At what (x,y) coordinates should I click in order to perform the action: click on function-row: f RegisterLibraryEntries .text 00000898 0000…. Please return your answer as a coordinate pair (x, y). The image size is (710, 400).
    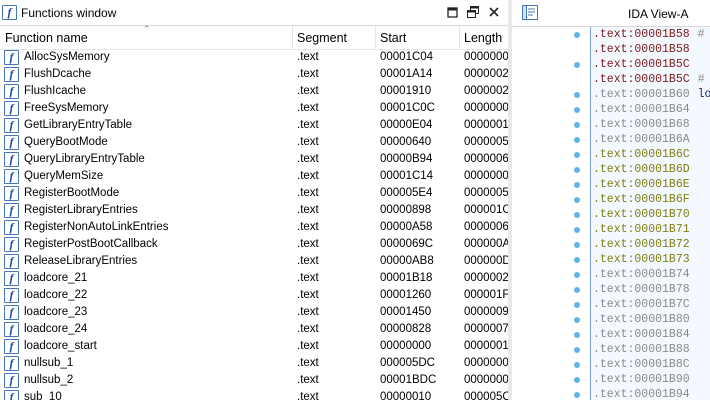
    Looking at the image, I should click on (254, 211).